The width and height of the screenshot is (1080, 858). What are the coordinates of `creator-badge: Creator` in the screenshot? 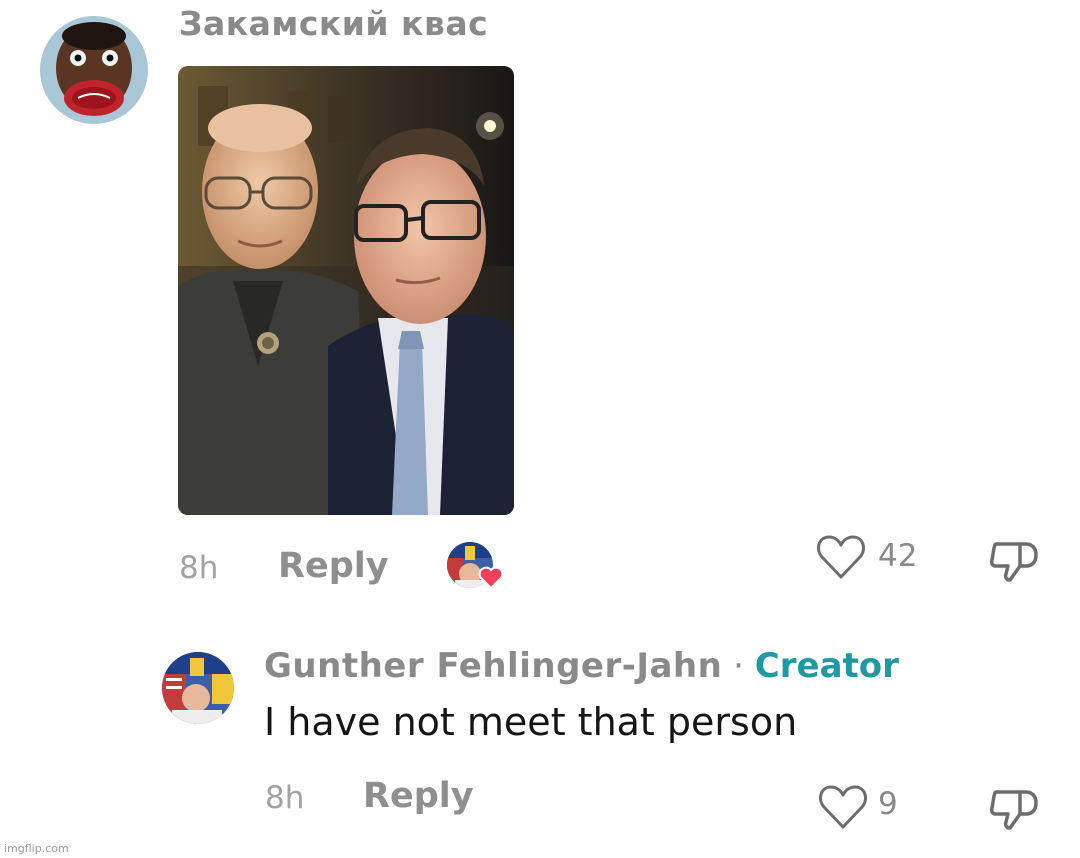 It's located at (826, 666).